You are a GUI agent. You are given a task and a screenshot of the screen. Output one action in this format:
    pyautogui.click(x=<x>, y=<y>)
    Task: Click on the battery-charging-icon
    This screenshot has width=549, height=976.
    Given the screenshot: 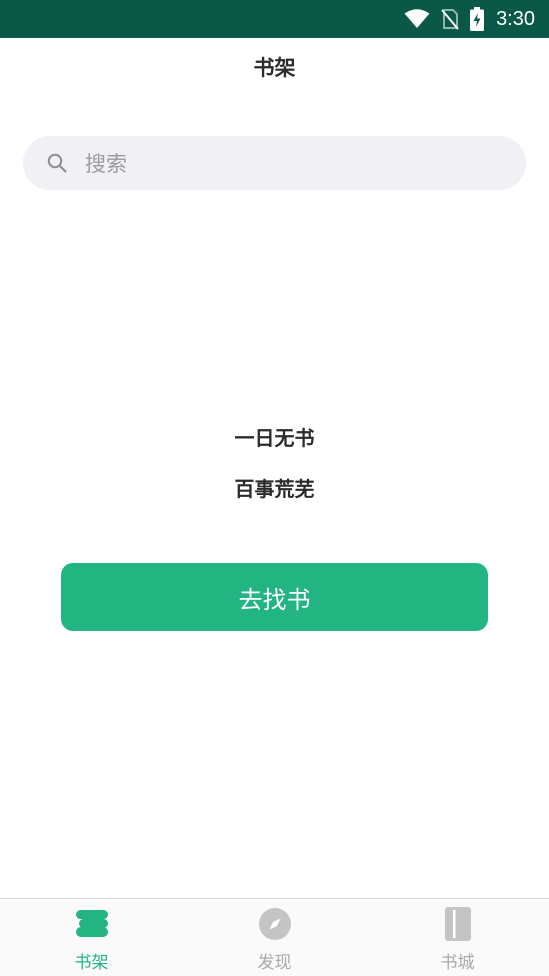 What is the action you would take?
    pyautogui.click(x=477, y=19)
    